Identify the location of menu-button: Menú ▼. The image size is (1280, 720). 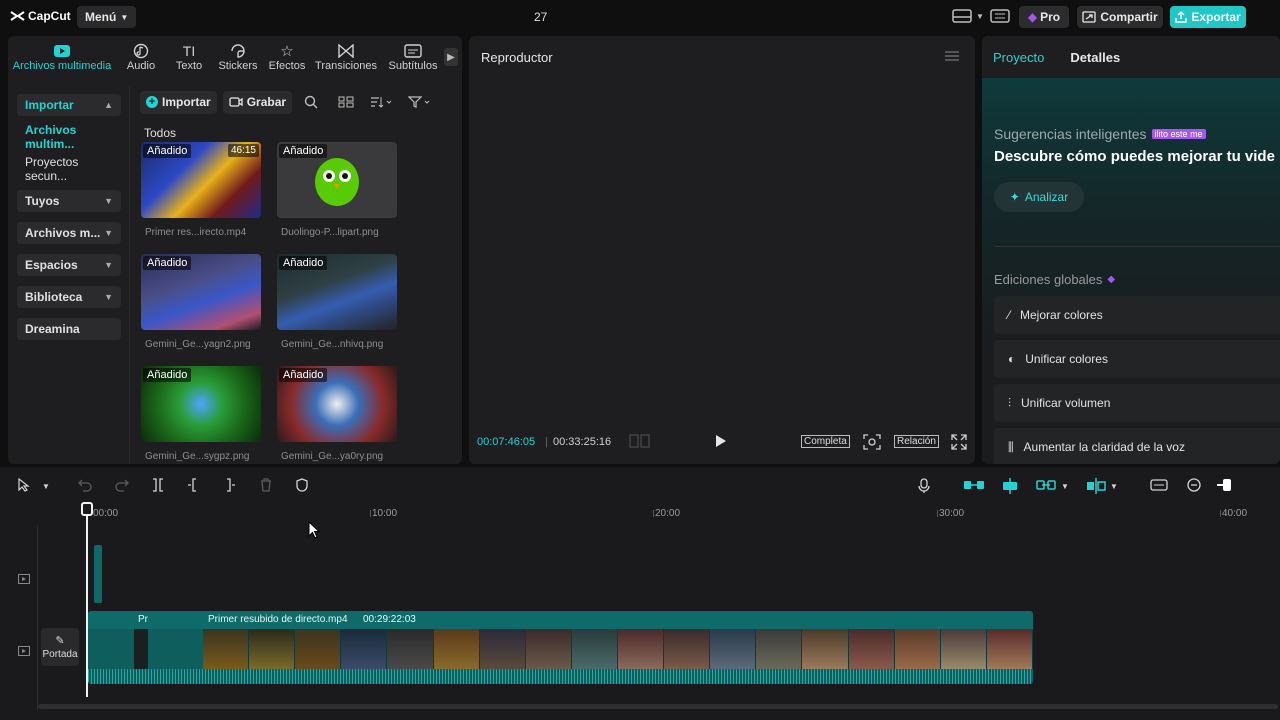
(107, 17).